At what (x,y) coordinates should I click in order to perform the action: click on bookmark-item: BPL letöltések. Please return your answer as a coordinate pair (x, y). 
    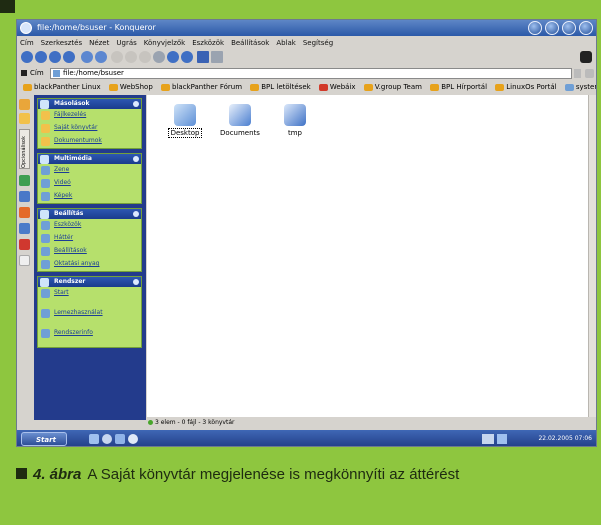
    Looking at the image, I should click on (280, 87).